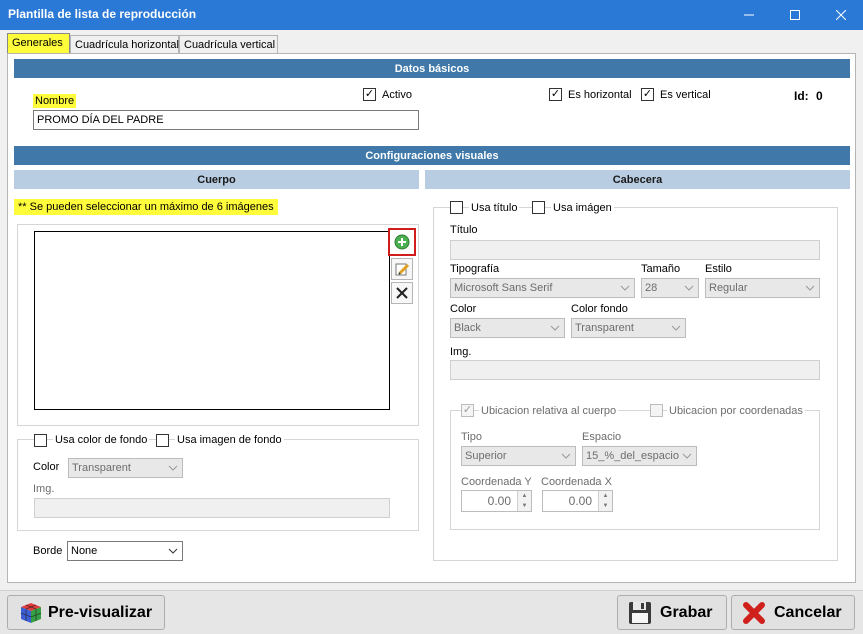 The height and width of the screenshot is (634, 863). What do you see at coordinates (600, 95) in the screenshot?
I see `es-horizontal-label: Es horizontal` at bounding box center [600, 95].